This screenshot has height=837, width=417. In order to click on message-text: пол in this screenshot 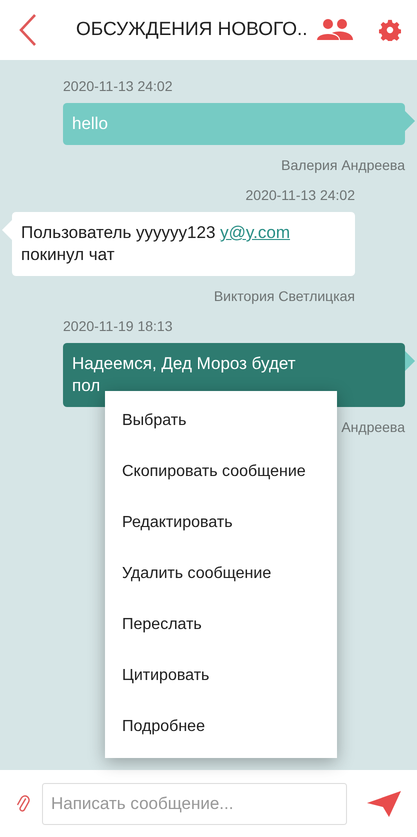, I will do `click(87, 386)`.